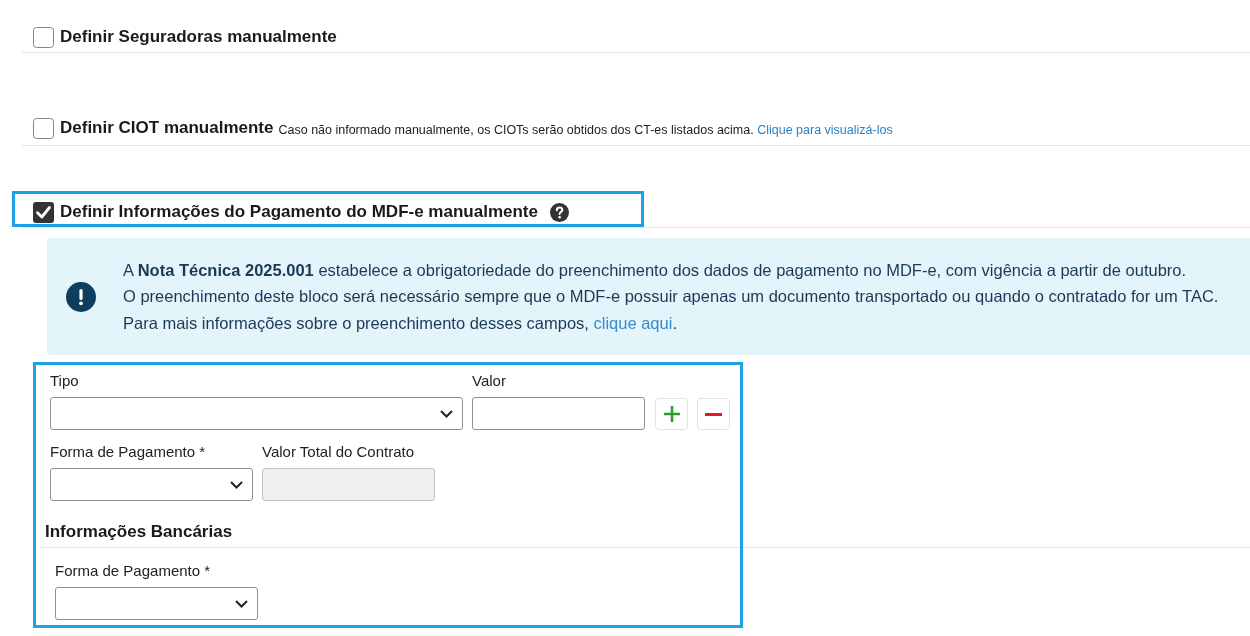 The height and width of the screenshot is (636, 1250). What do you see at coordinates (81, 296) in the screenshot?
I see `exclamation-icon` at bounding box center [81, 296].